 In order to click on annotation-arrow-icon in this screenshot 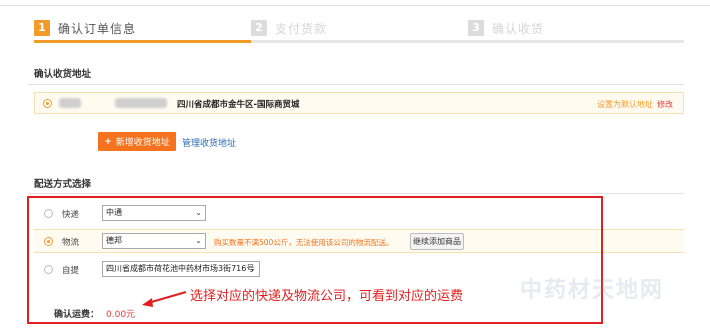, I will do `click(164, 299)`.